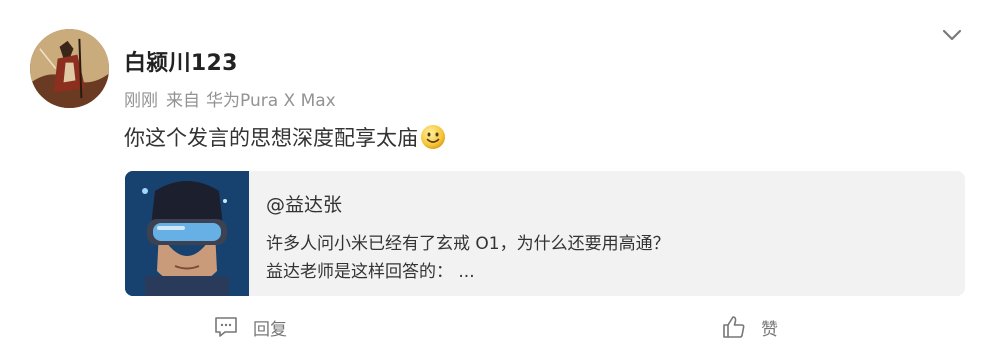  I want to click on shared-post-thumbnail, so click(187, 233).